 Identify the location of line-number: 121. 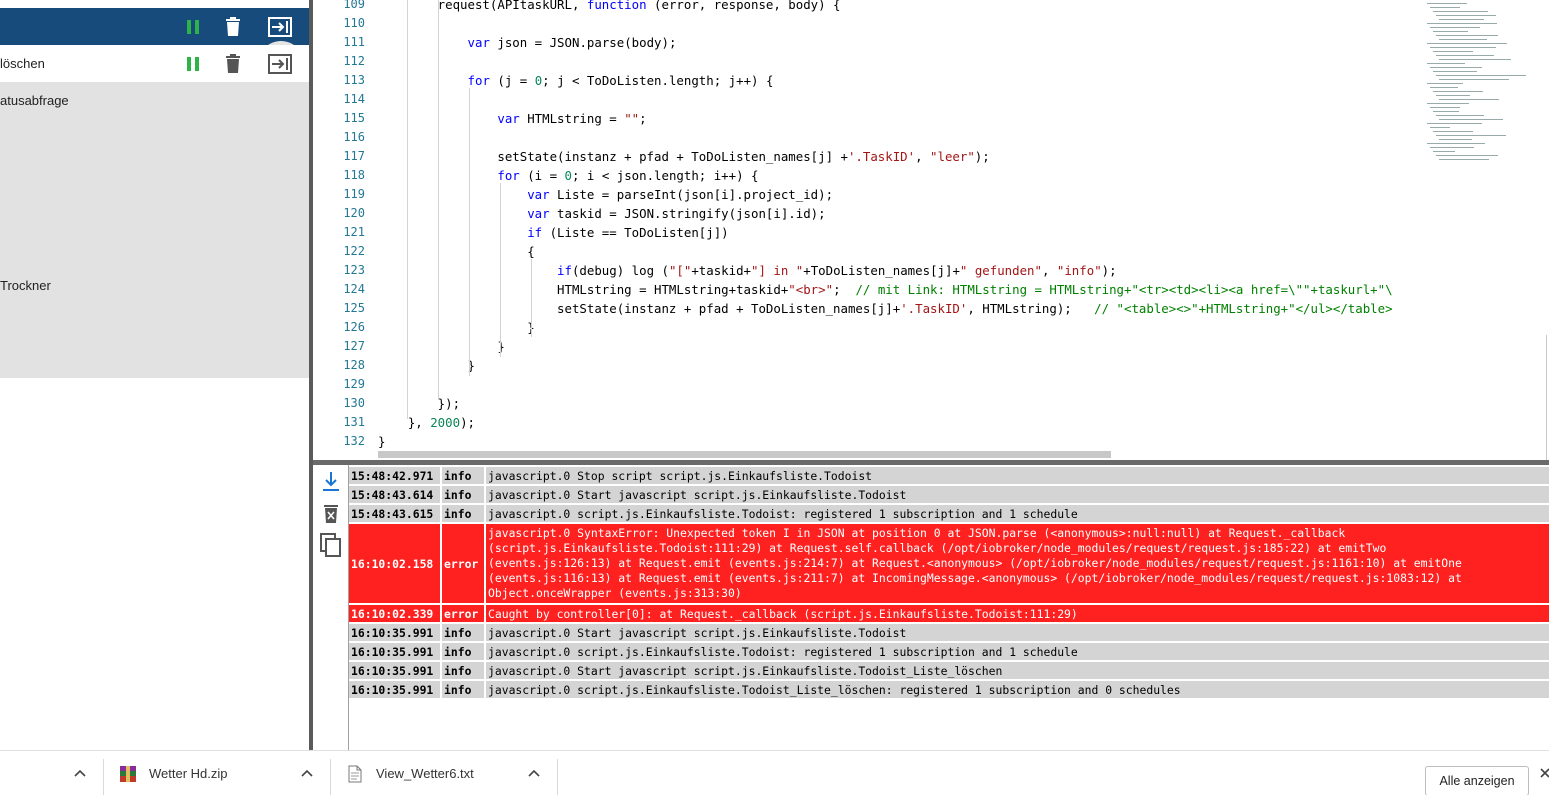
(354, 232).